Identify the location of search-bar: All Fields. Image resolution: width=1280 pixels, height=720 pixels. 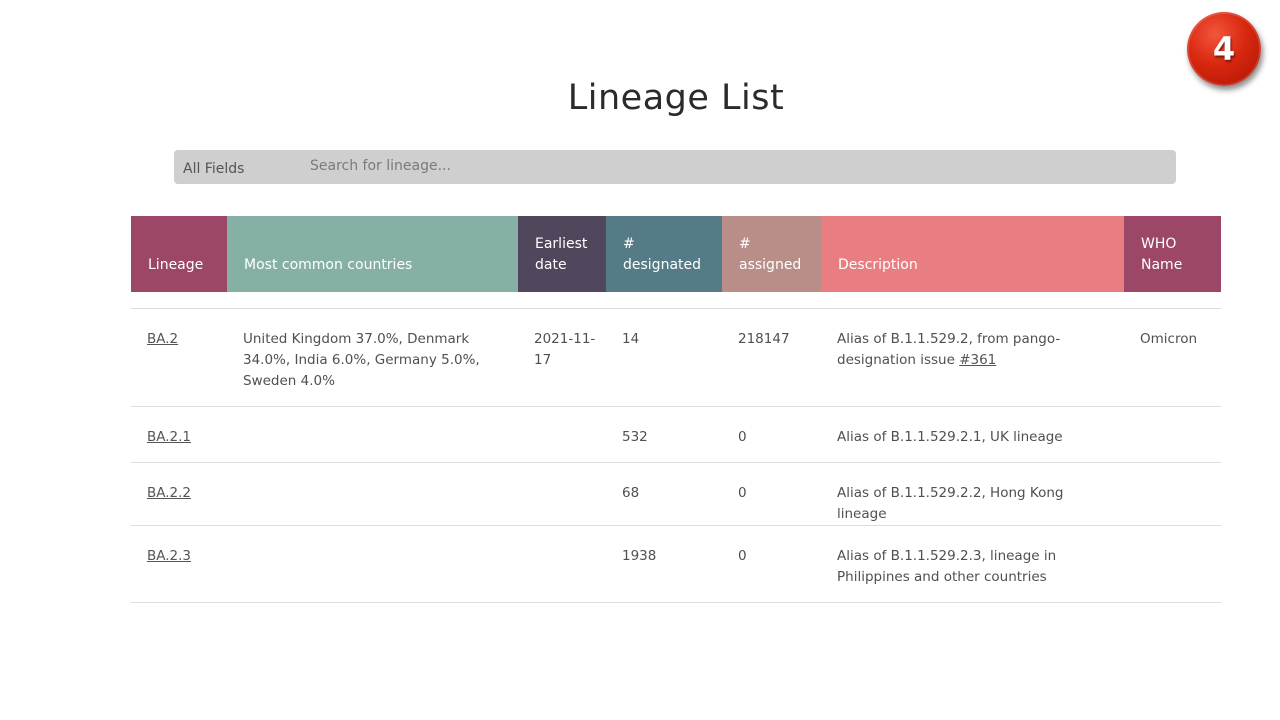
(675, 167).